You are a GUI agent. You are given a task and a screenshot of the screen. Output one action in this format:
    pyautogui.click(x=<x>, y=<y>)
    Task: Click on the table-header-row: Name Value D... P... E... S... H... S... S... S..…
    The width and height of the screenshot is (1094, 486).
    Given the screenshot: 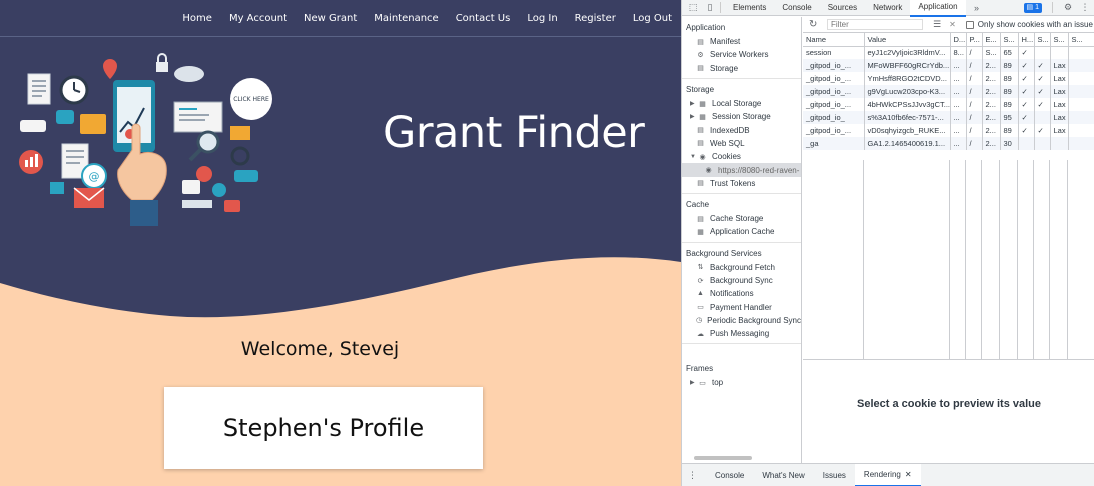 What is the action you would take?
    pyautogui.click(x=948, y=40)
    